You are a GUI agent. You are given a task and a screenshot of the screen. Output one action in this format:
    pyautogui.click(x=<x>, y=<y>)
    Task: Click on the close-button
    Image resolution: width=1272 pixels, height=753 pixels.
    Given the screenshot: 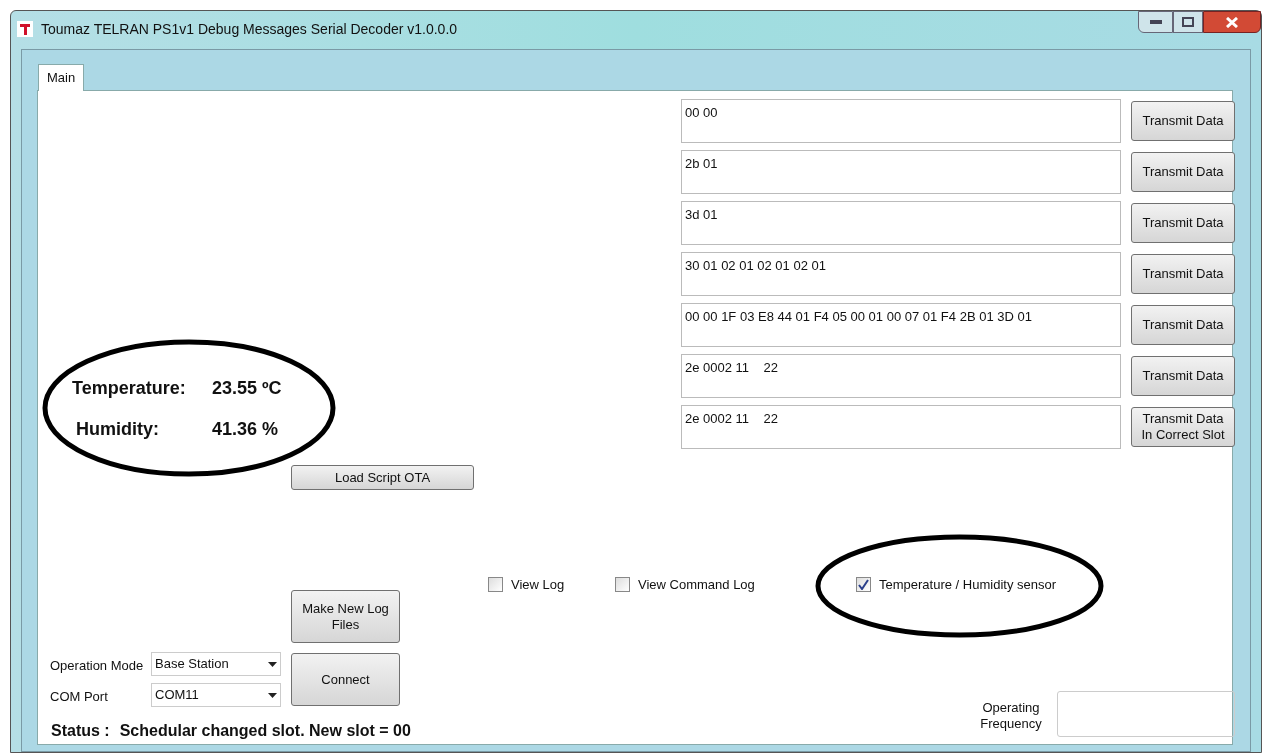 What is the action you would take?
    pyautogui.click(x=1232, y=22)
    